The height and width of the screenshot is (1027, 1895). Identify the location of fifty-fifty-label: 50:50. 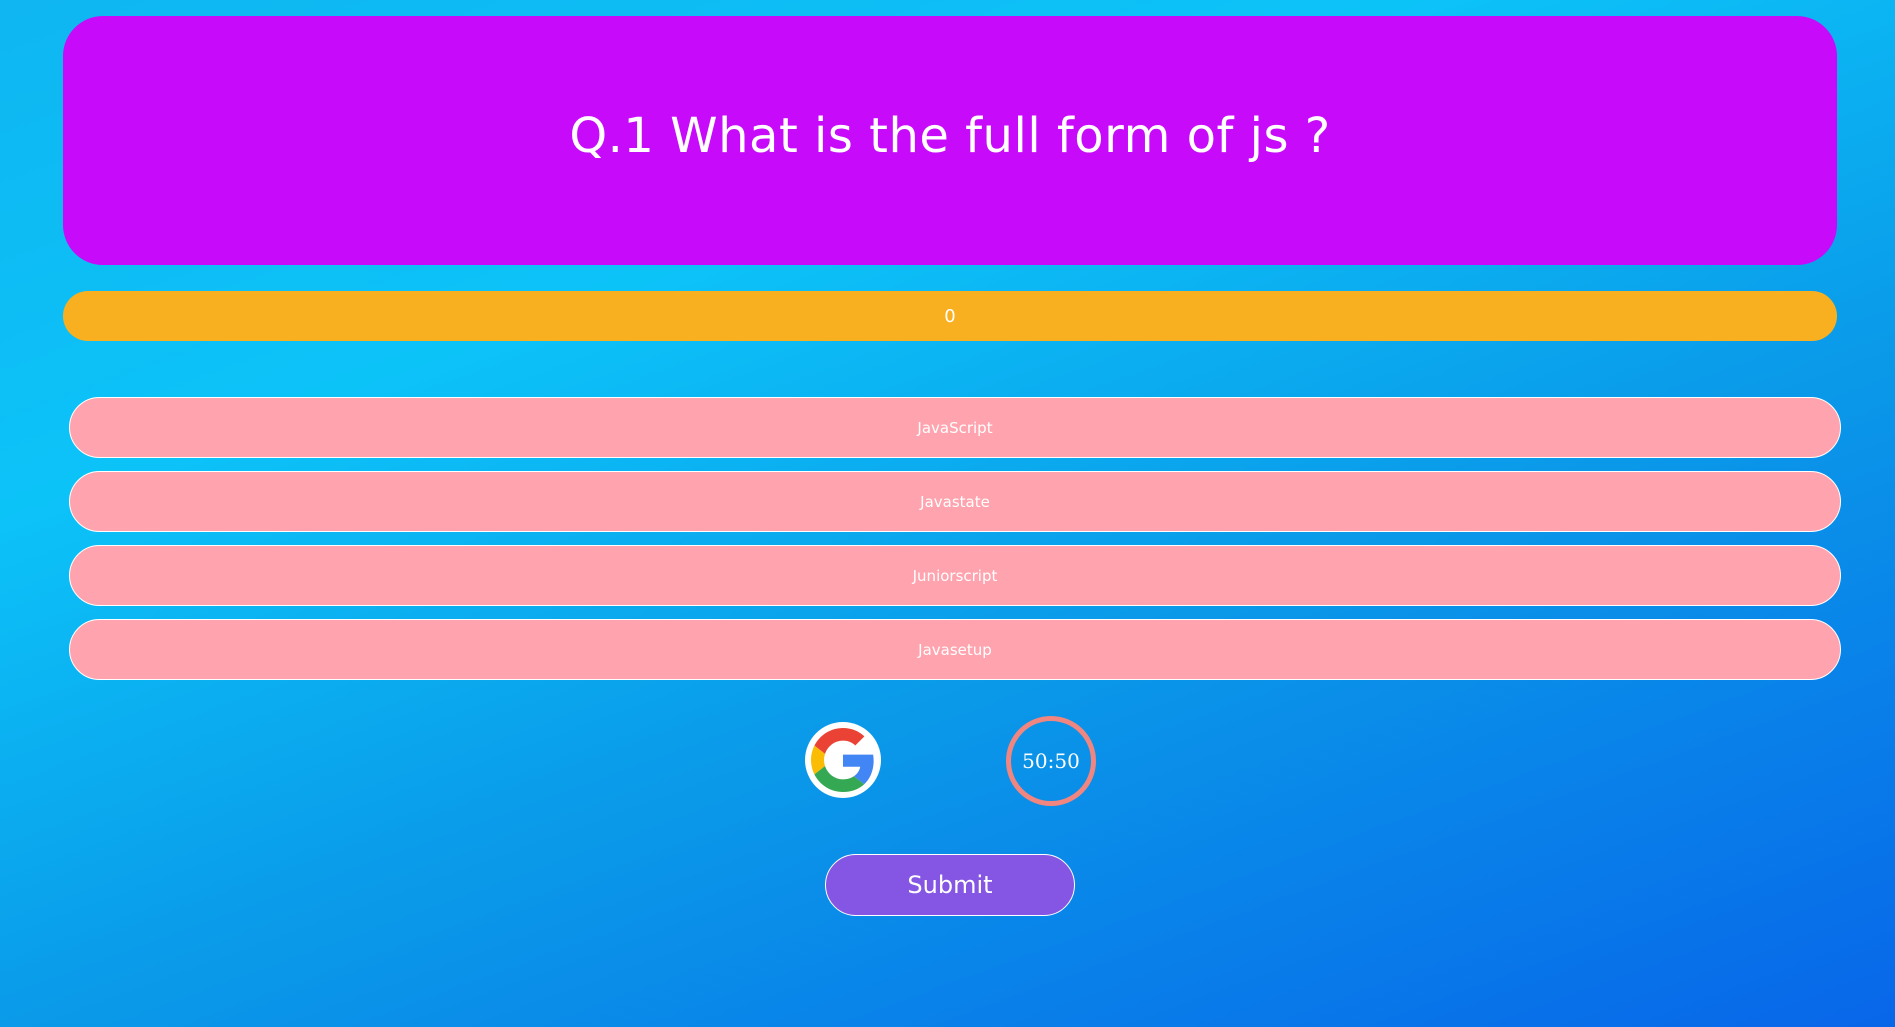
(1051, 761).